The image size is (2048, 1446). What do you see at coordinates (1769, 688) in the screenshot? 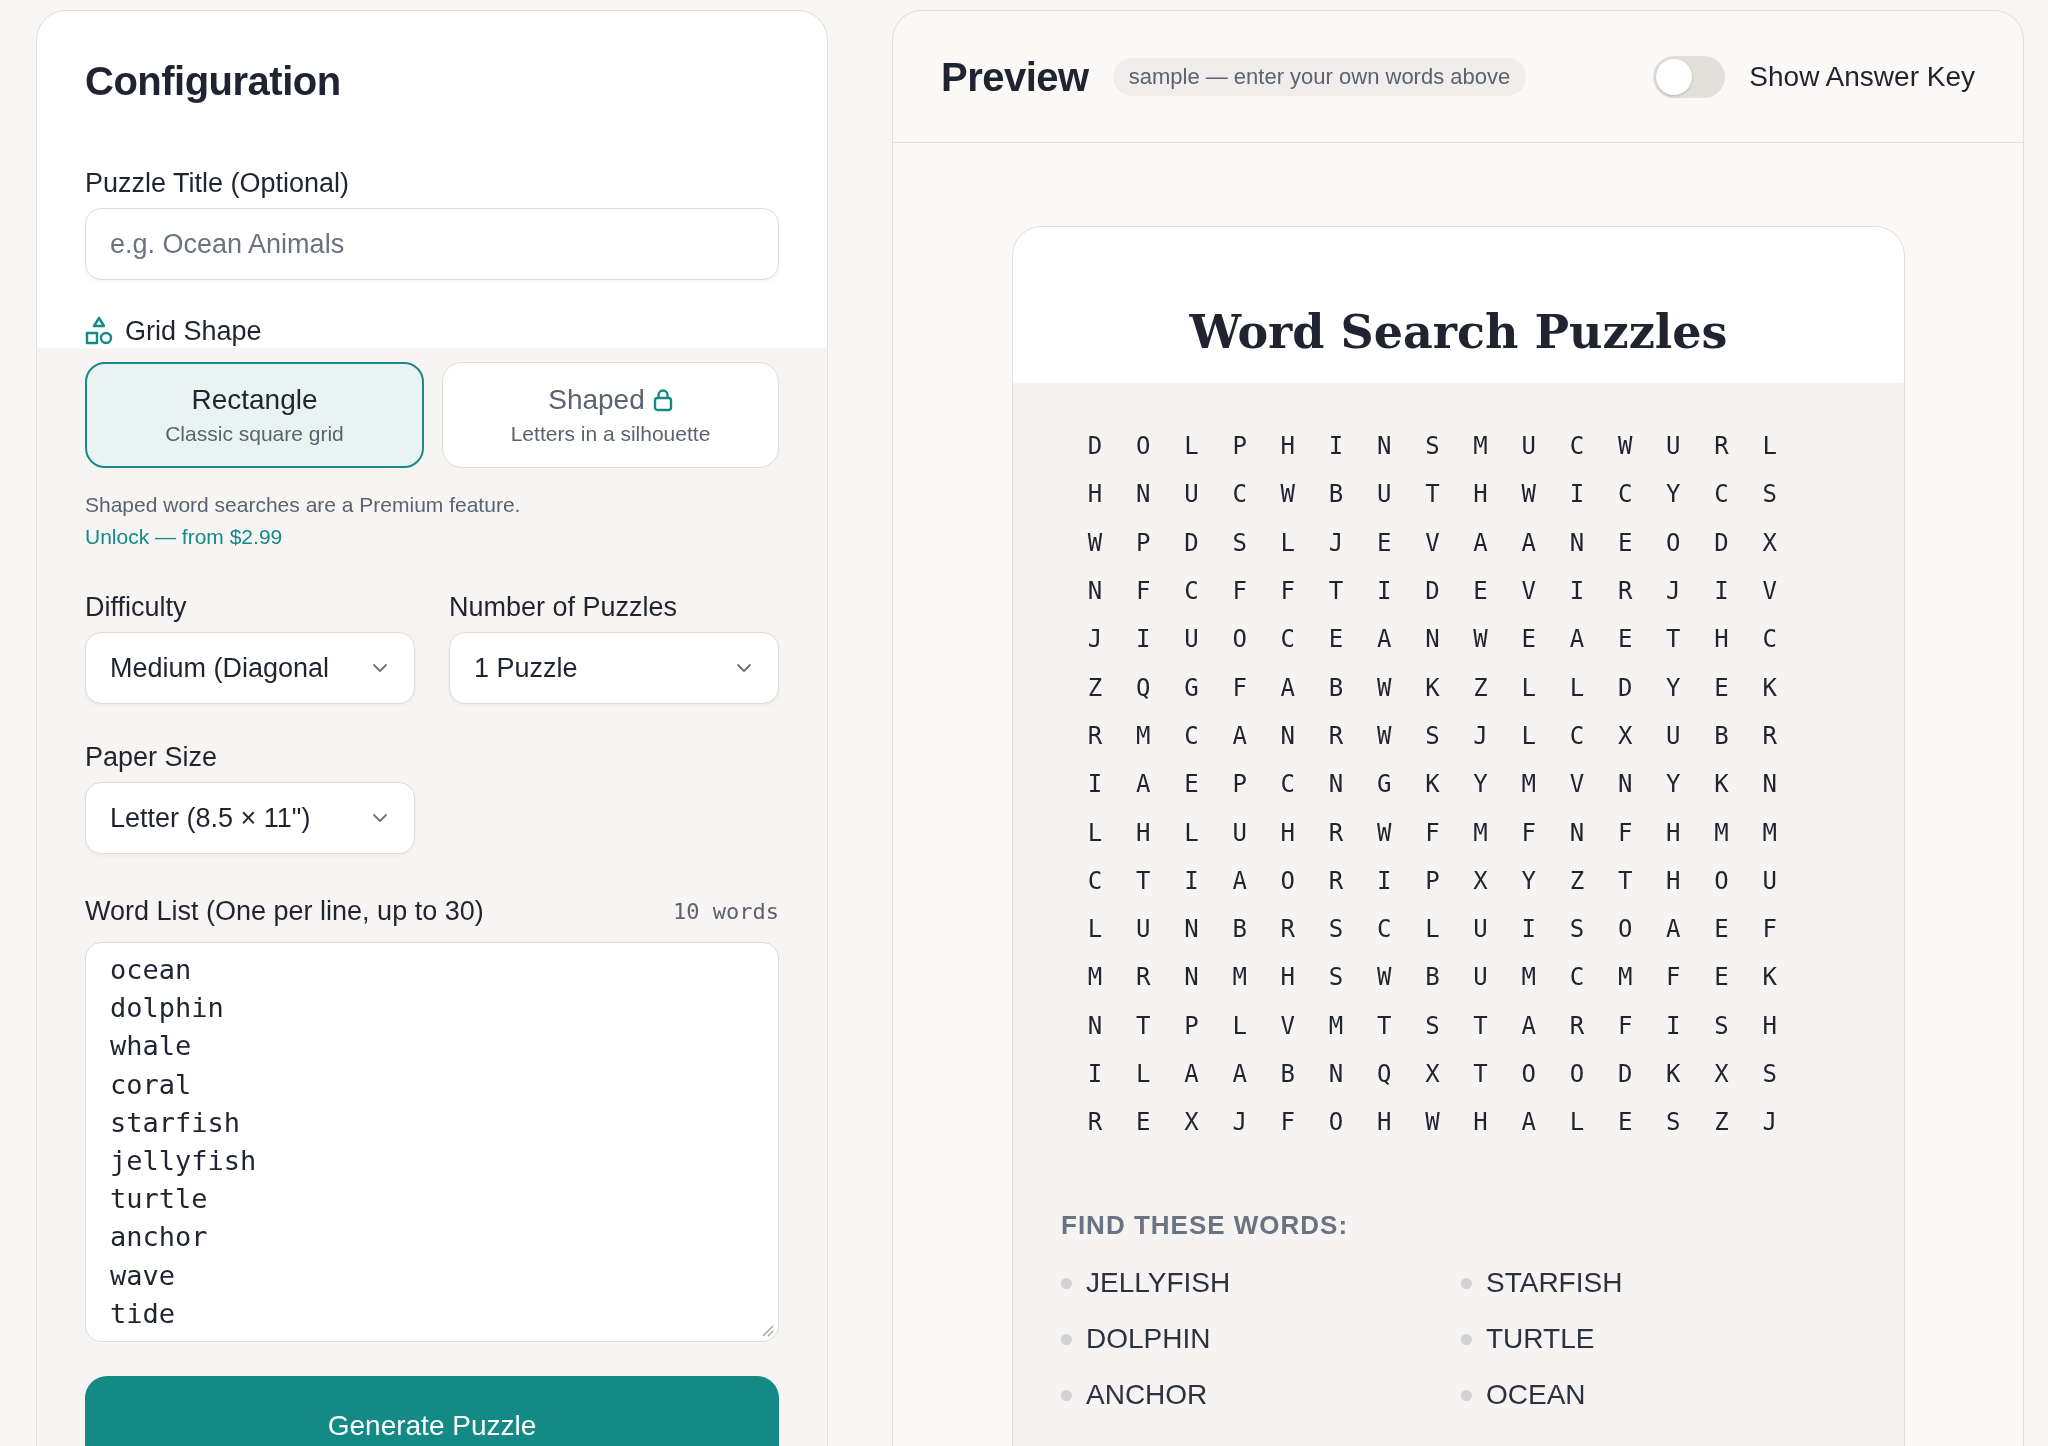
I see `letter-cell-text: K` at bounding box center [1769, 688].